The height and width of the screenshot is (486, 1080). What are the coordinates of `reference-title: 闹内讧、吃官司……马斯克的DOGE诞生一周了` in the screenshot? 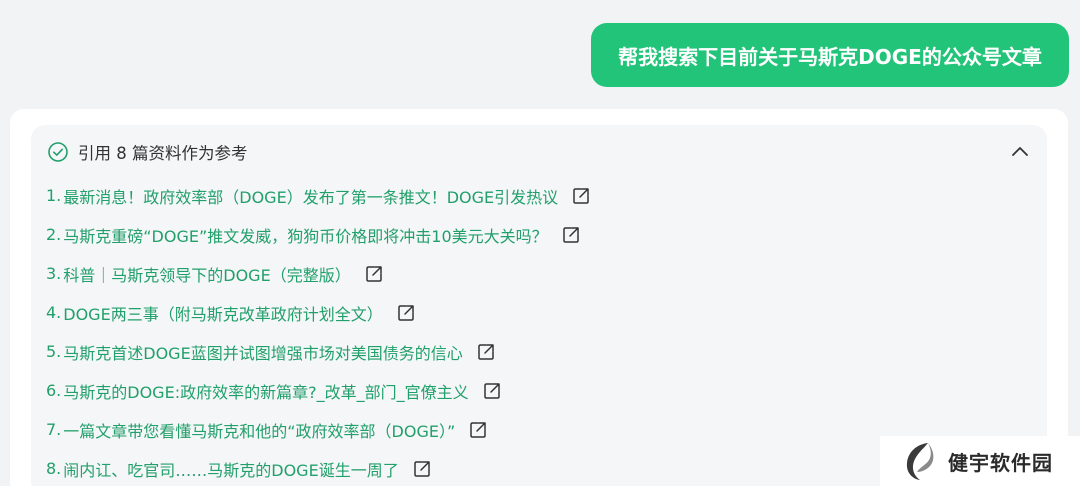 It's located at (231, 470).